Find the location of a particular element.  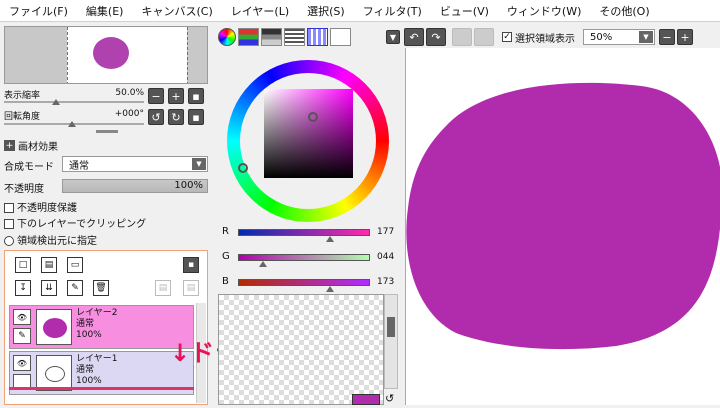

menu-view: ビュー(V) is located at coordinates (464, 11).